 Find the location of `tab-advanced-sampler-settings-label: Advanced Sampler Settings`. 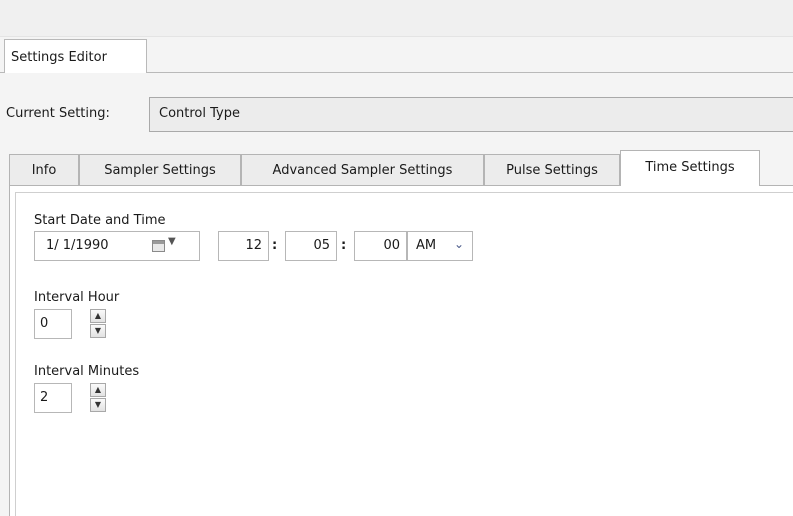

tab-advanced-sampler-settings-label: Advanced Sampler Settings is located at coordinates (362, 170).